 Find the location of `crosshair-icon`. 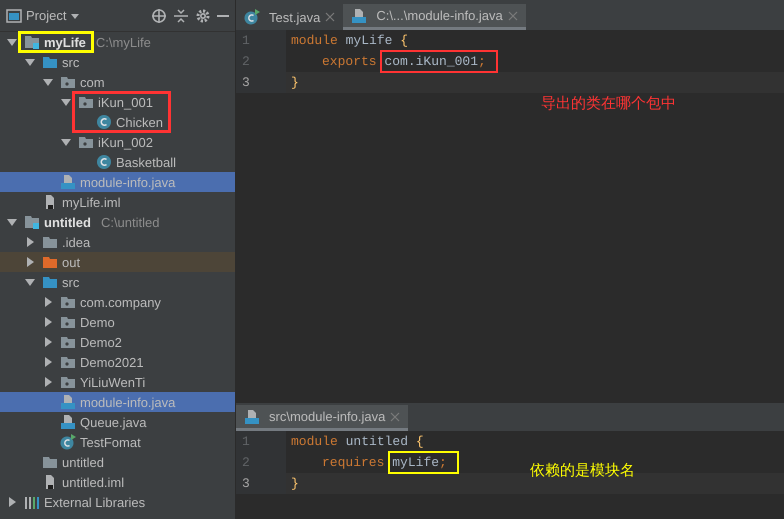

crosshair-icon is located at coordinates (159, 16).